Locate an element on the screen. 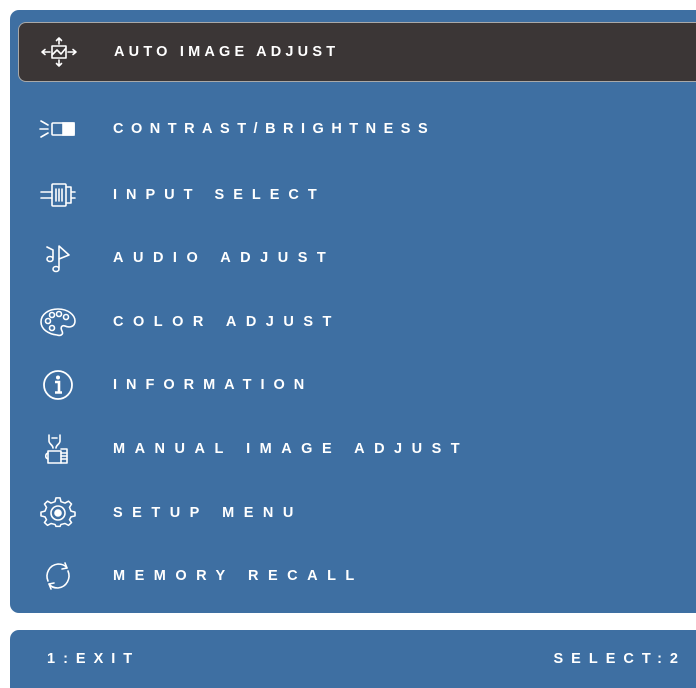 This screenshot has width=696, height=688. menu-item-label: SETUP MENU is located at coordinates (208, 513).